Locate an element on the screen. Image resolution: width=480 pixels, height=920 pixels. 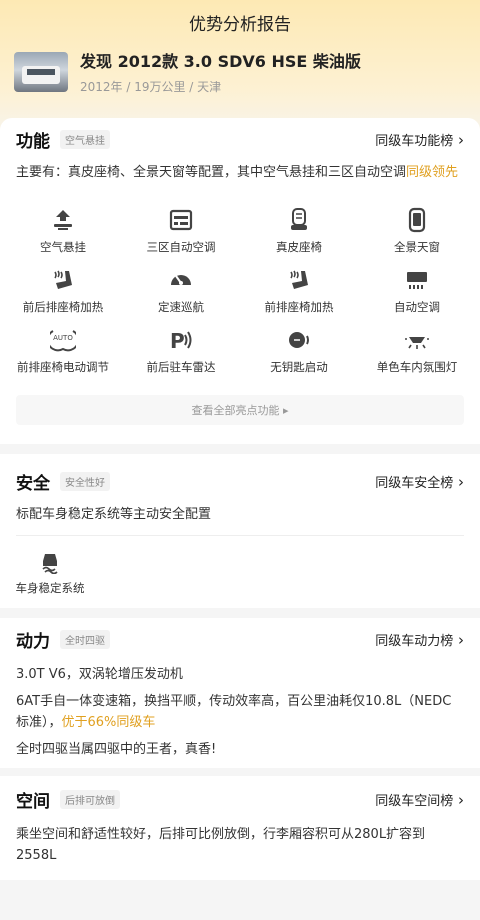
power-engine: 3.0T V6，双涡轮增压发动机 is located at coordinates (99, 674).